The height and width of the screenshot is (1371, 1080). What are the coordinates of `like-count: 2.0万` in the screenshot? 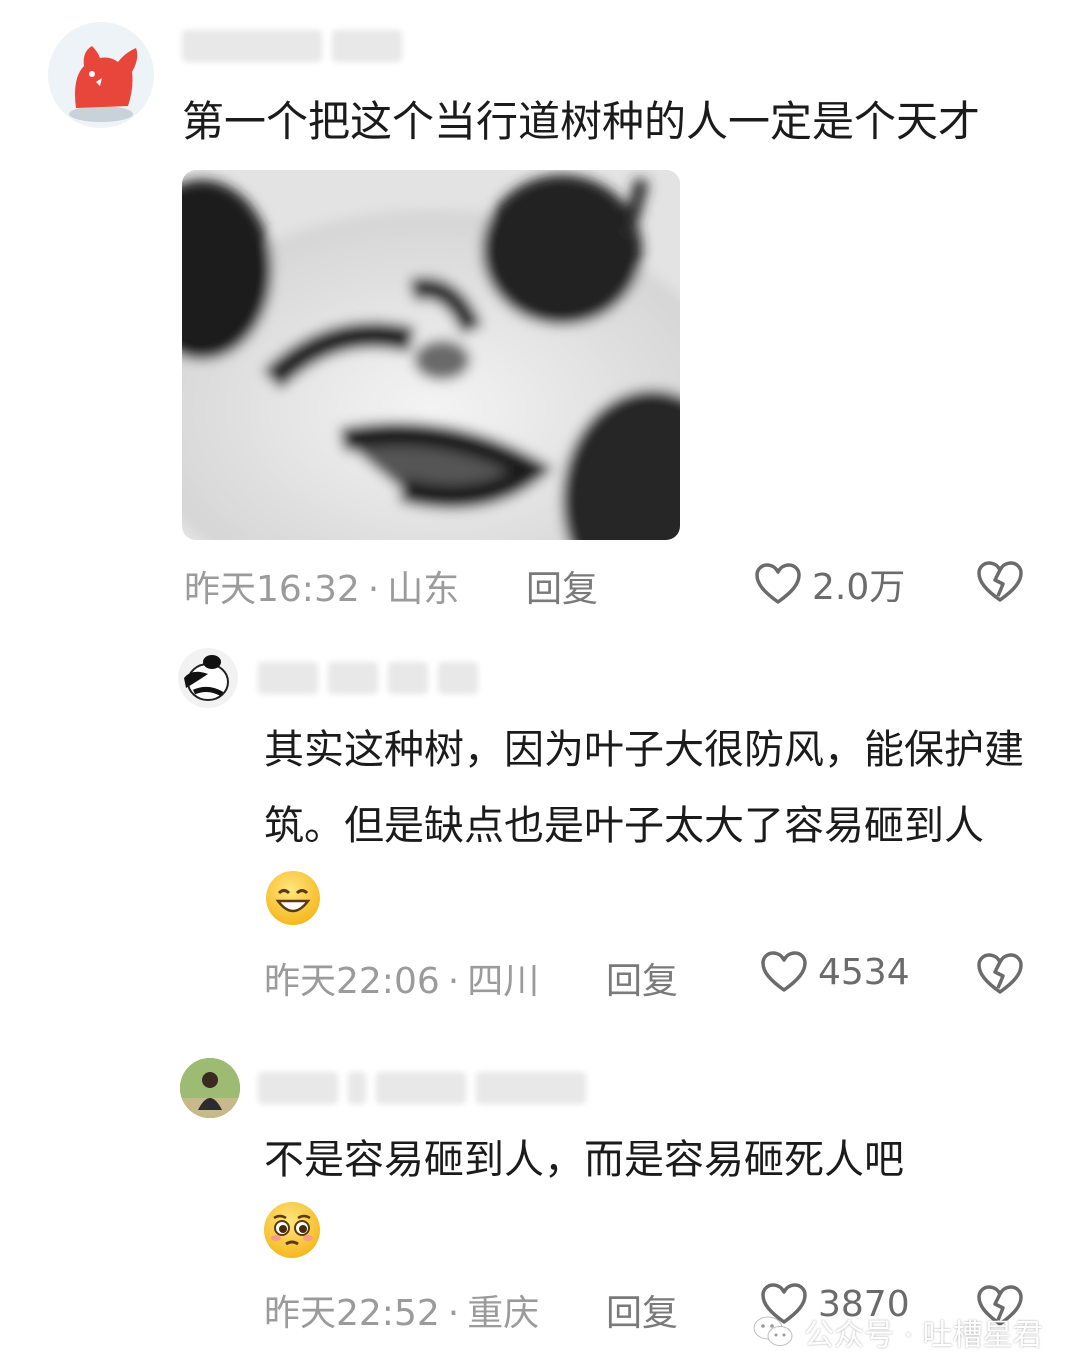 It's located at (859, 587).